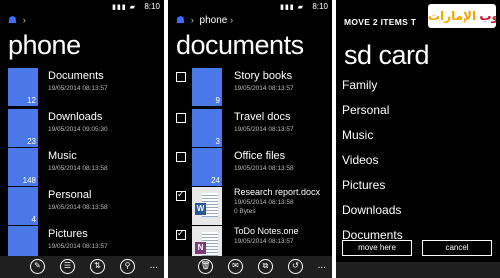  Describe the element at coordinates (457, 248) in the screenshot. I see `cancel-button: cancel` at that location.